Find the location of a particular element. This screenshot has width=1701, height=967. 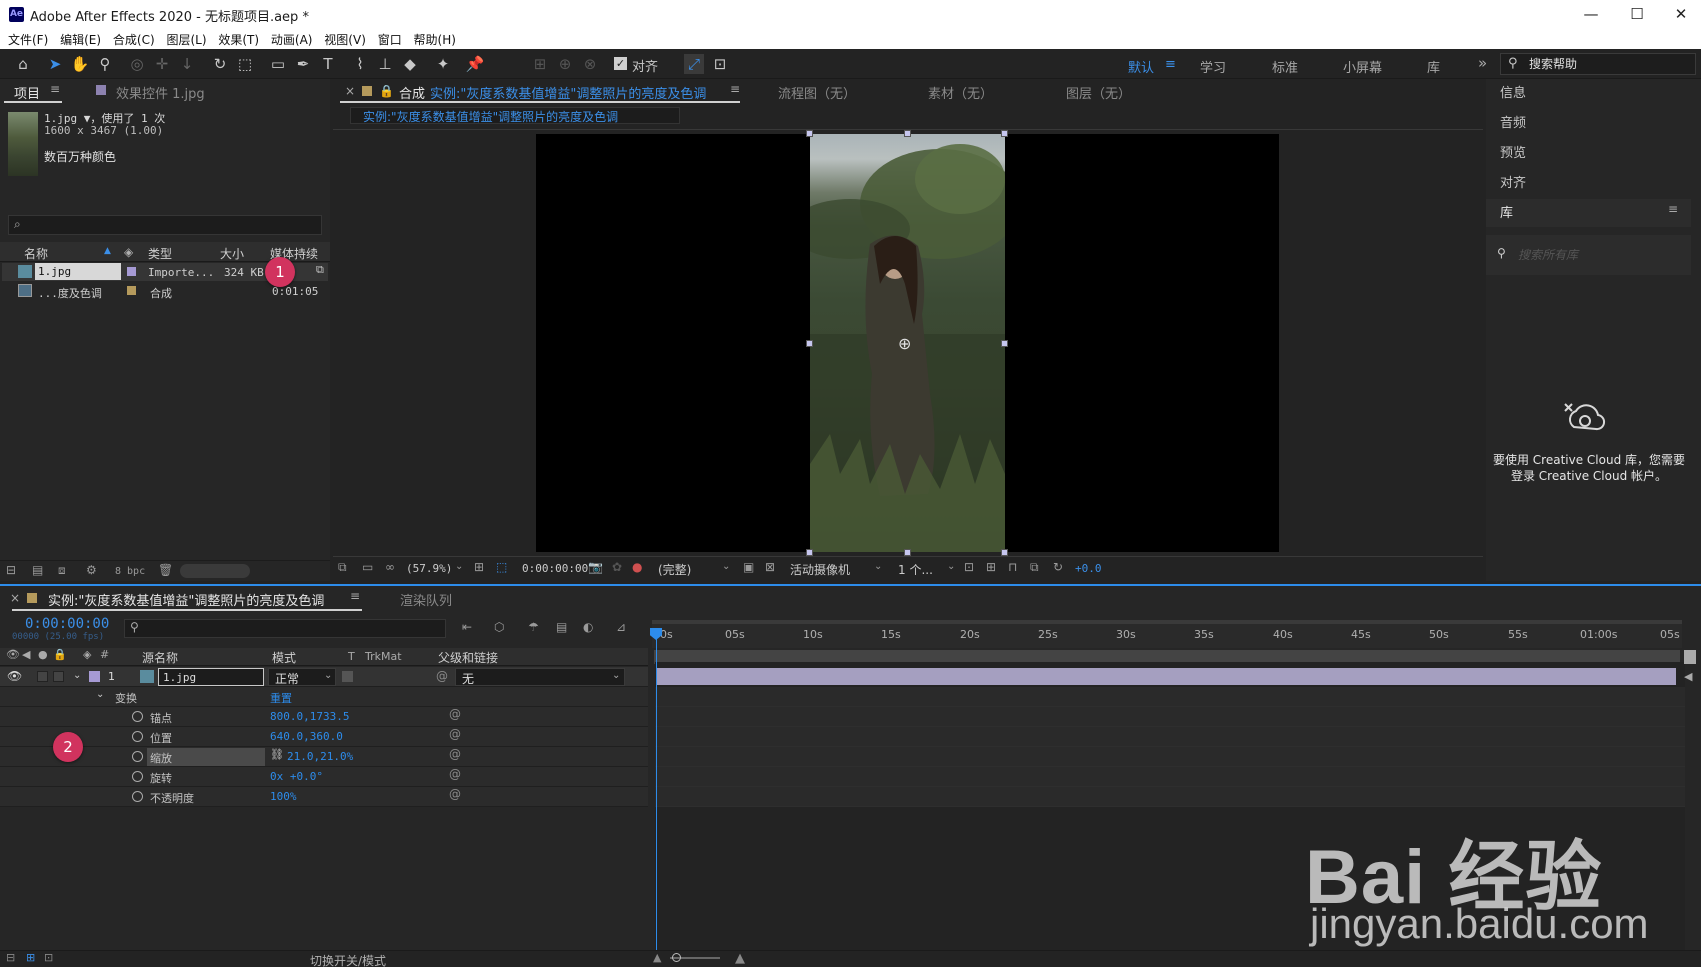

zoom-out-icon: ▲ is located at coordinates (657, 957).